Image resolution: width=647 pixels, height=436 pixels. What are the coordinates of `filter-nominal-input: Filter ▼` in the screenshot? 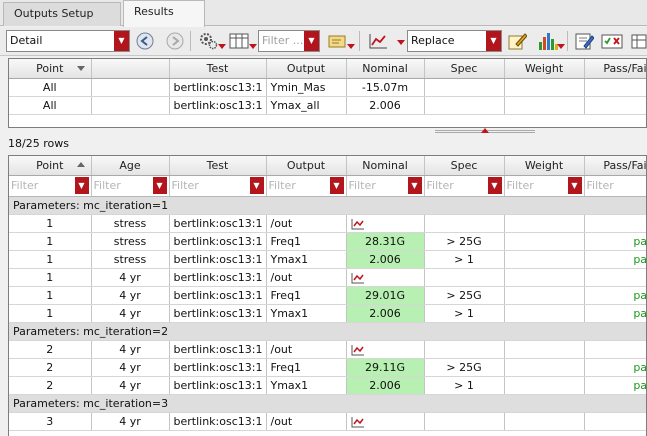 It's located at (385, 185).